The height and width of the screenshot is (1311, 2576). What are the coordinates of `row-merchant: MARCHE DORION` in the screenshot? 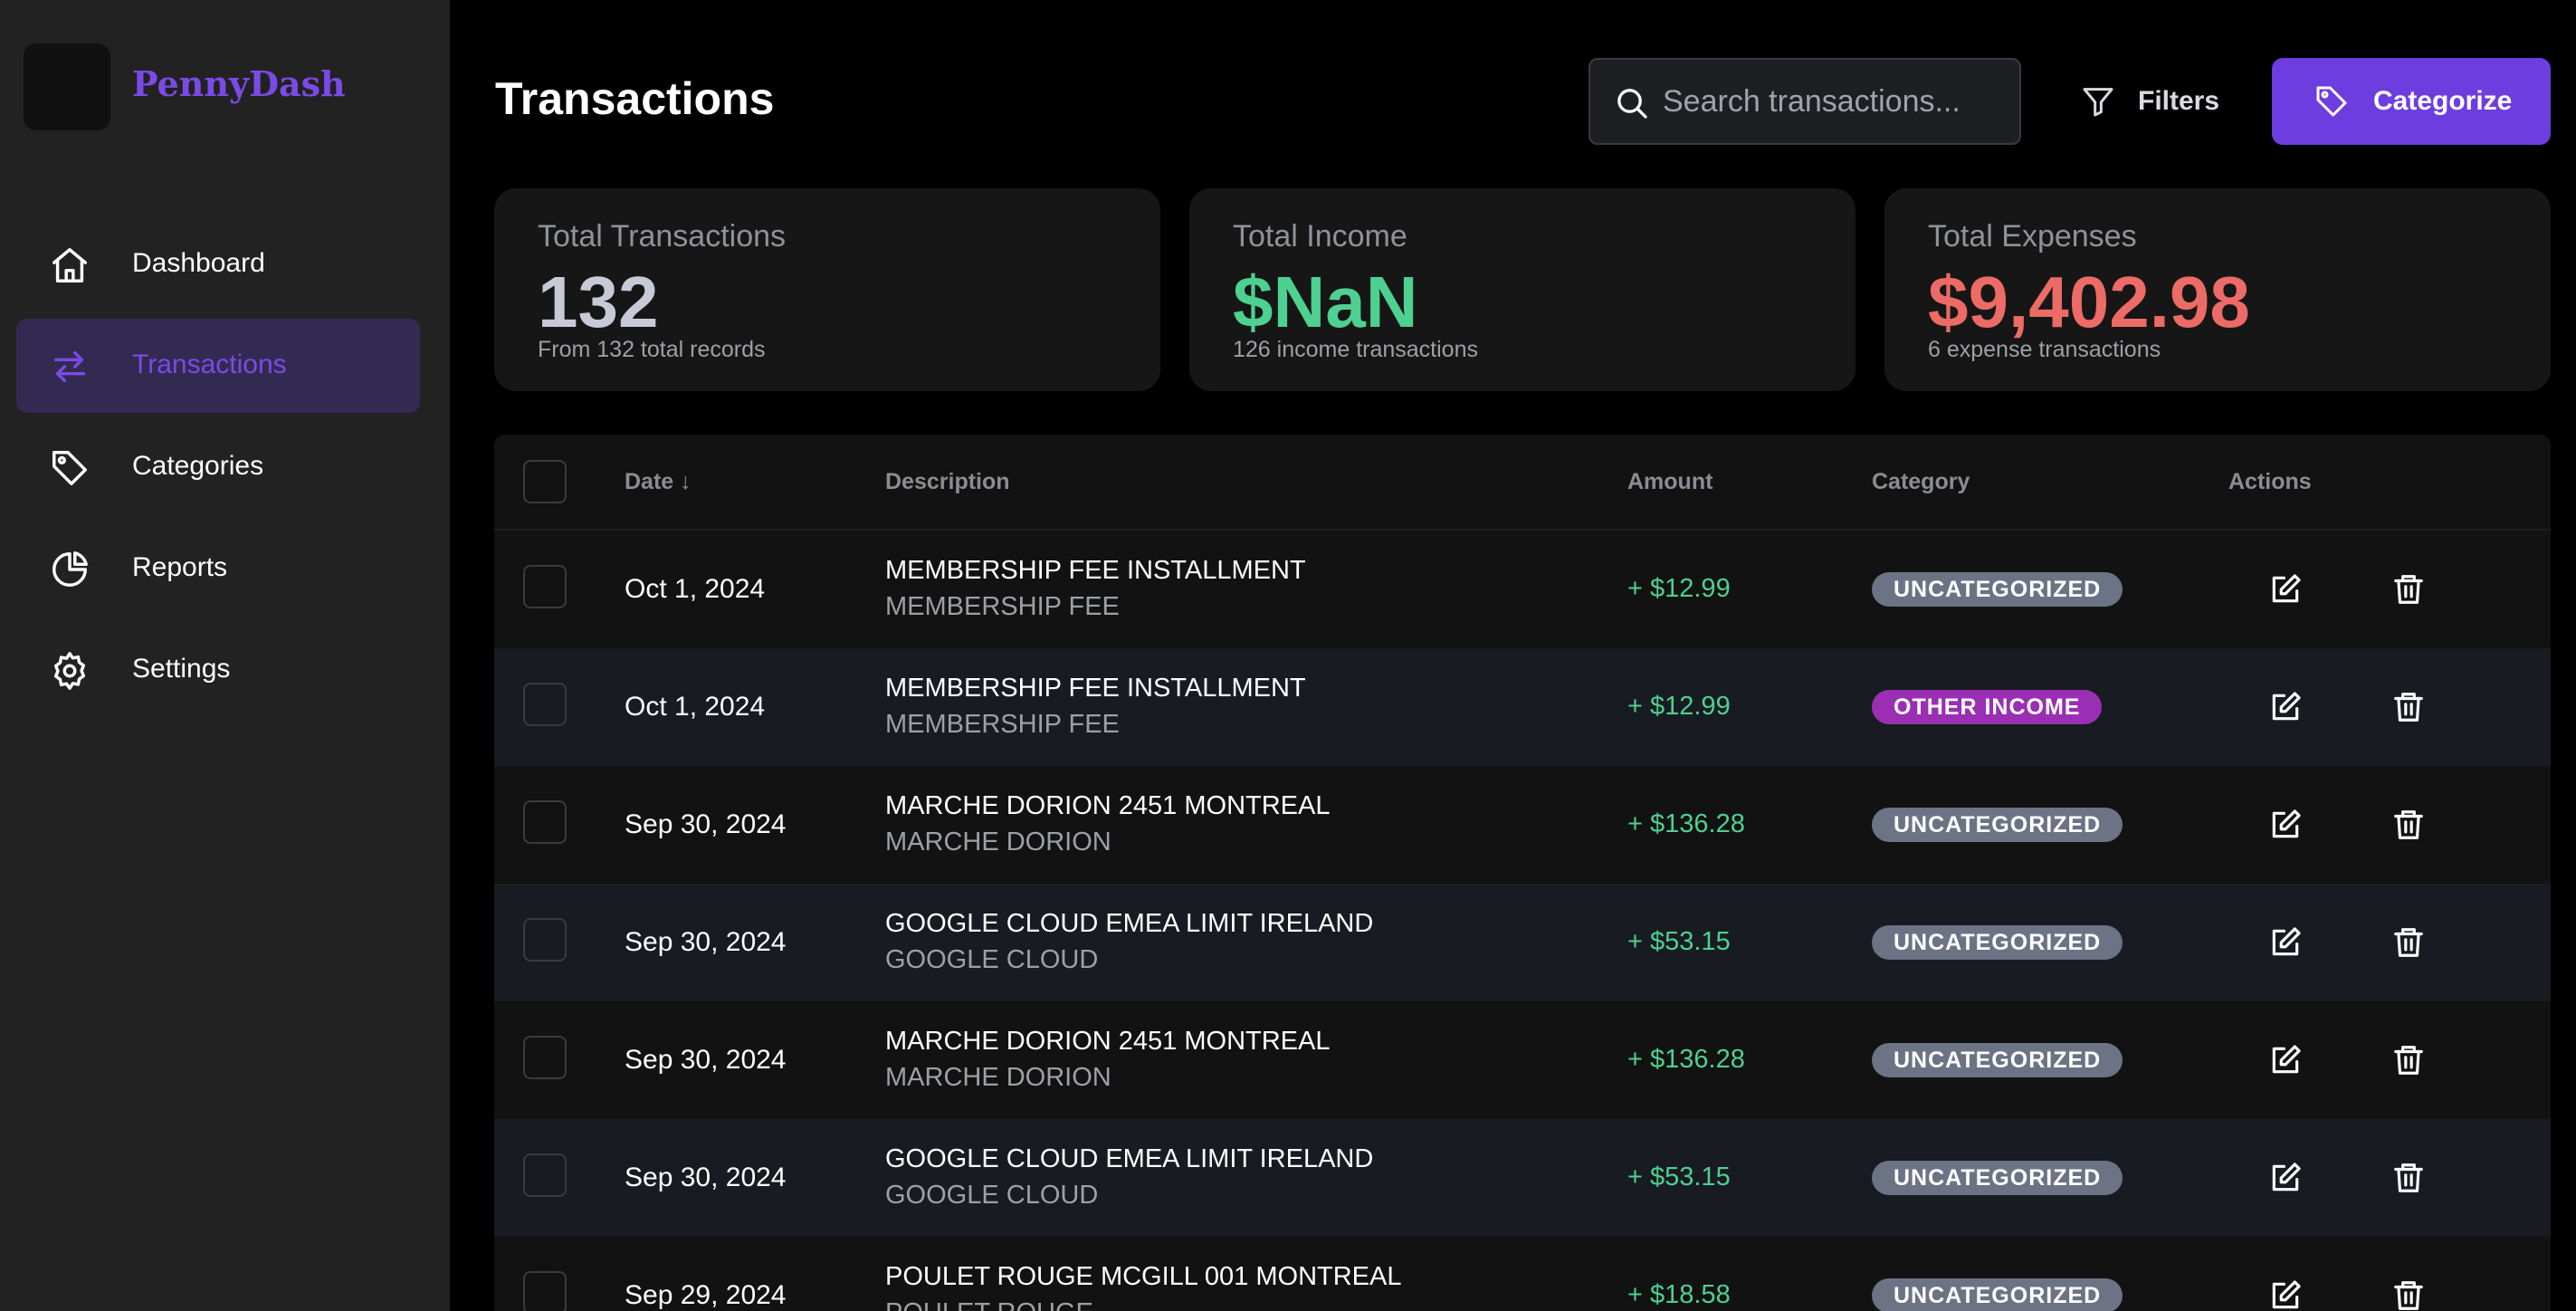 It's located at (998, 842).